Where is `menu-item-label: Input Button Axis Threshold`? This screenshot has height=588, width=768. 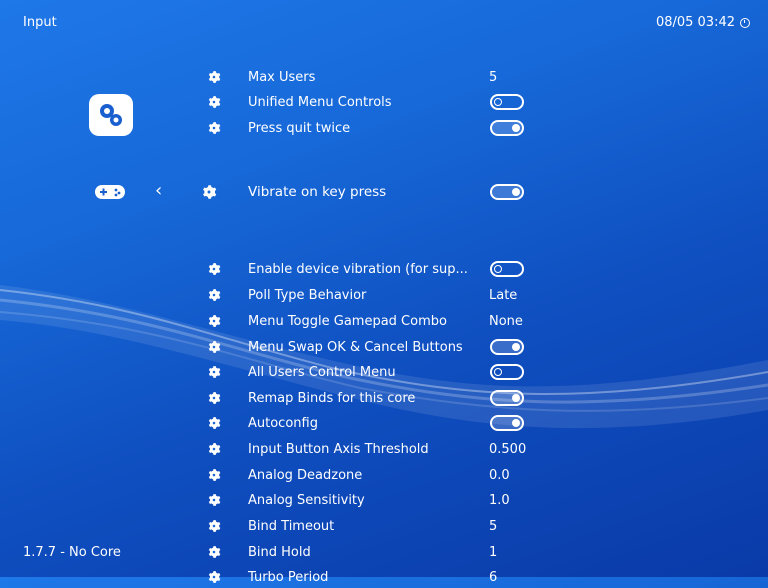 menu-item-label: Input Button Axis Threshold is located at coordinates (338, 449).